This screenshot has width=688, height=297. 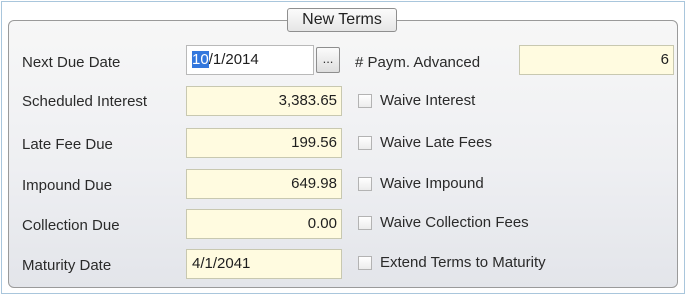 What do you see at coordinates (436, 143) in the screenshot?
I see `waive-late-fees-label: Waive Late Fees` at bounding box center [436, 143].